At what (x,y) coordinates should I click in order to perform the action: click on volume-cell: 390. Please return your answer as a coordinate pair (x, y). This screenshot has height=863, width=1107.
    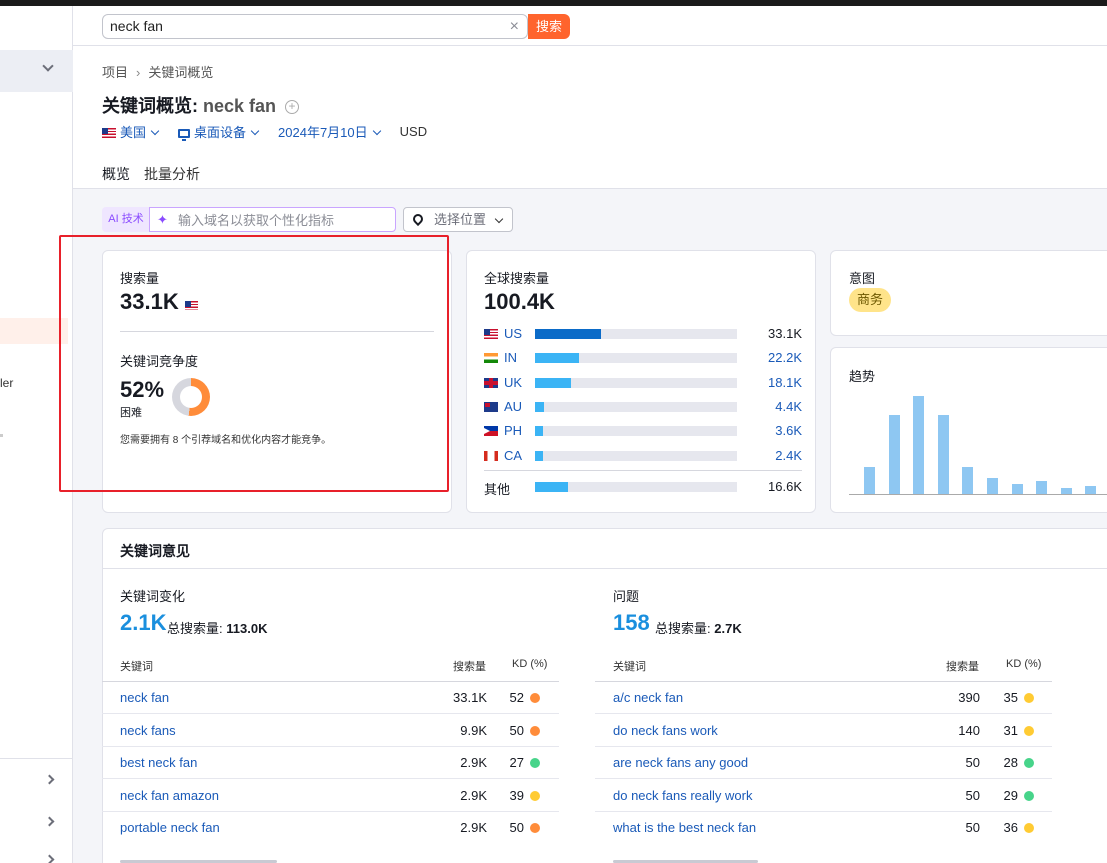
    Looking at the image, I should click on (969, 697).